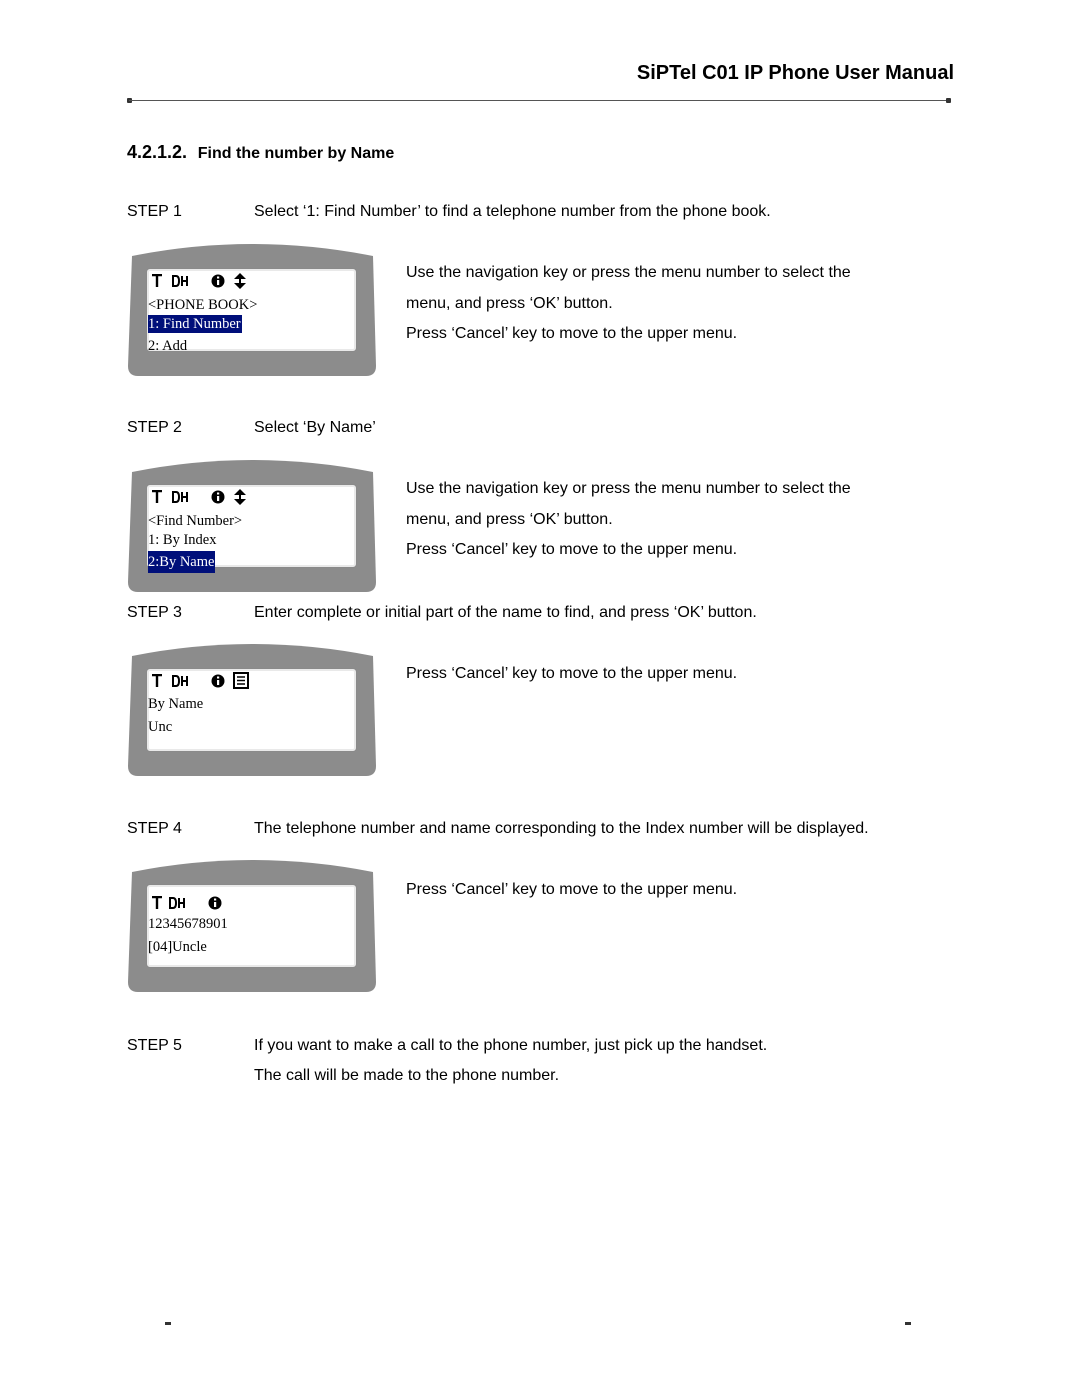 Image resolution: width=1080 pixels, height=1397 pixels. What do you see at coordinates (177, 947) in the screenshot?
I see `lcd-contact-name: [04]Uncle` at bounding box center [177, 947].